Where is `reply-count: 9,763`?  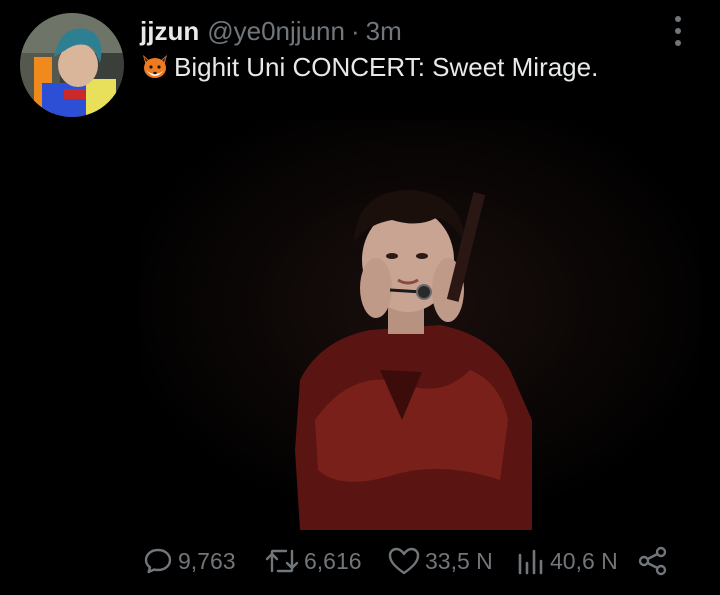 reply-count: 9,763 is located at coordinates (207, 560).